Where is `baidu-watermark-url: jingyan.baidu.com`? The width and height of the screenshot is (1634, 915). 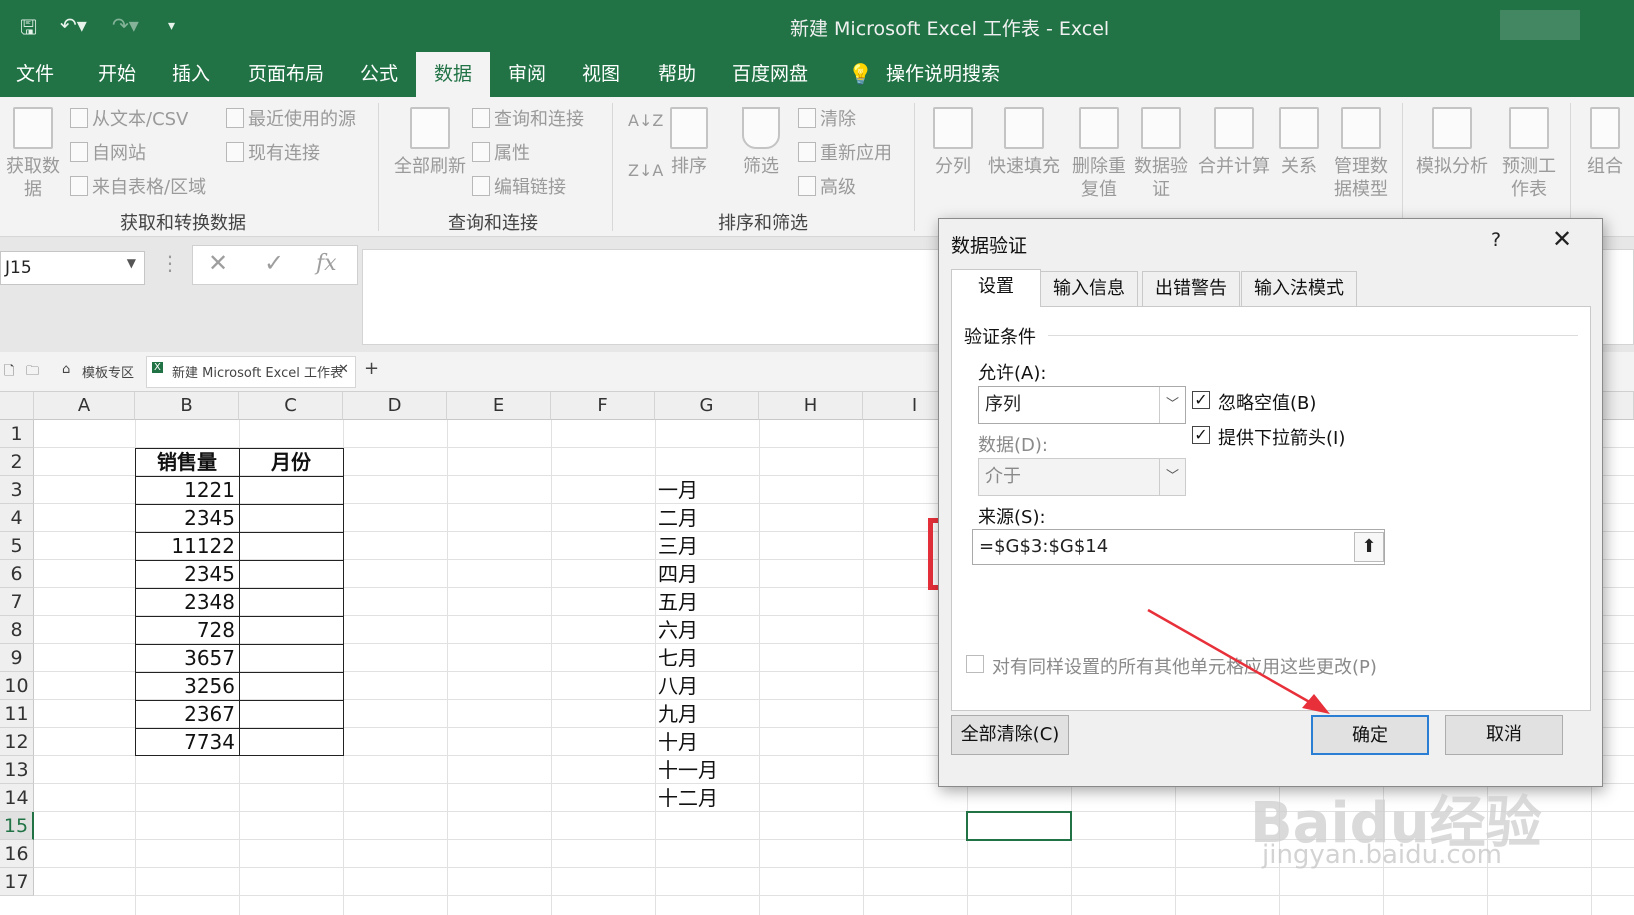 baidu-watermark-url: jingyan.baidu.com is located at coordinates (1382, 855).